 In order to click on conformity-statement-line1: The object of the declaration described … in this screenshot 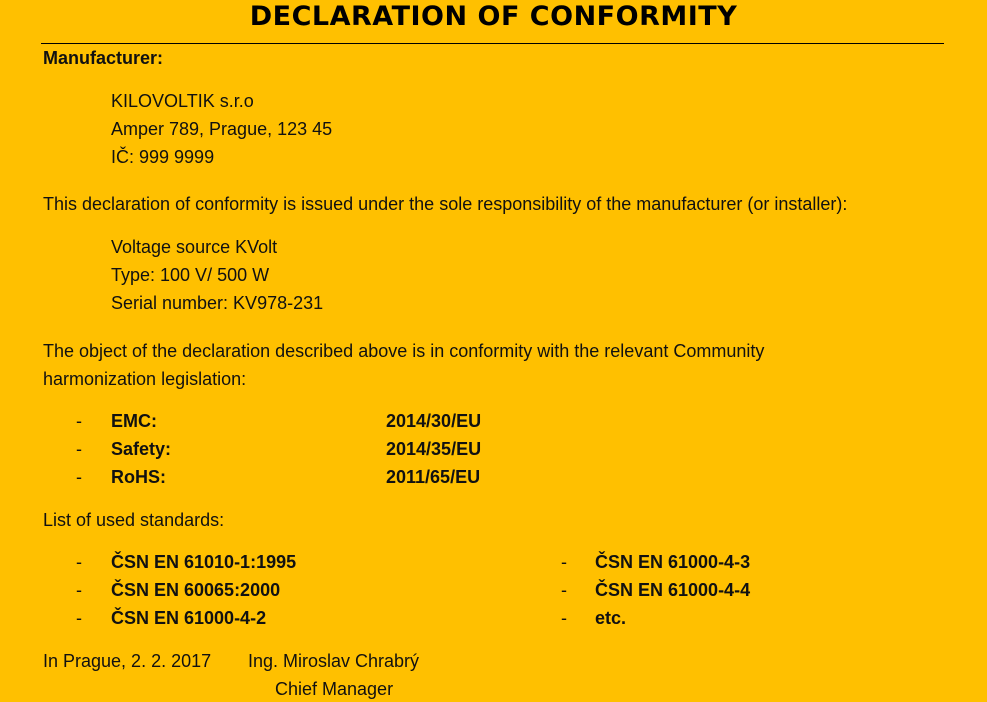, I will do `click(404, 351)`.